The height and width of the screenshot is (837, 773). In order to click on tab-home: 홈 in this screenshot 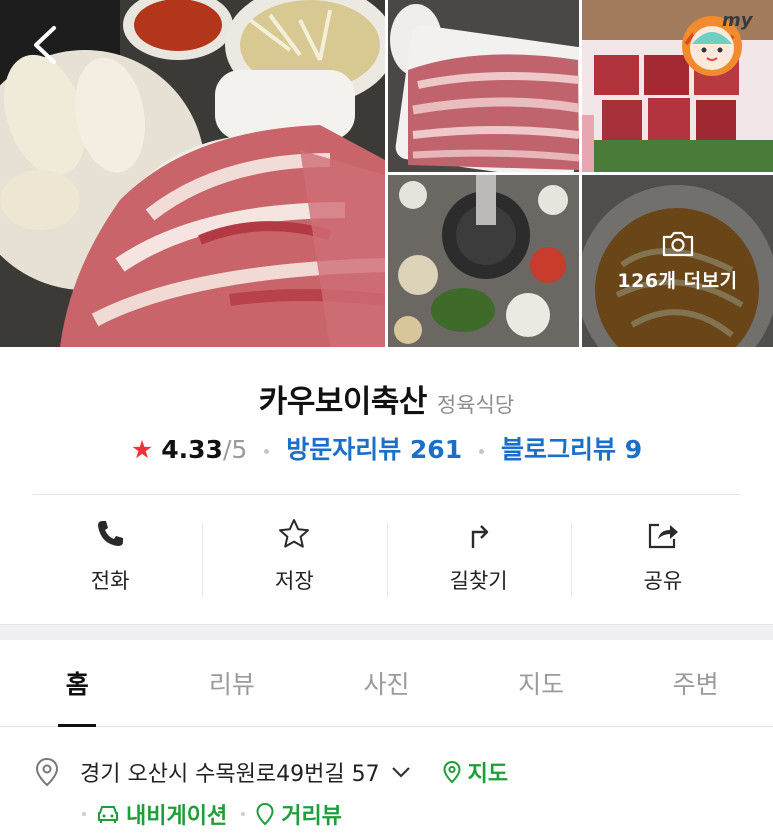, I will do `click(77, 683)`.